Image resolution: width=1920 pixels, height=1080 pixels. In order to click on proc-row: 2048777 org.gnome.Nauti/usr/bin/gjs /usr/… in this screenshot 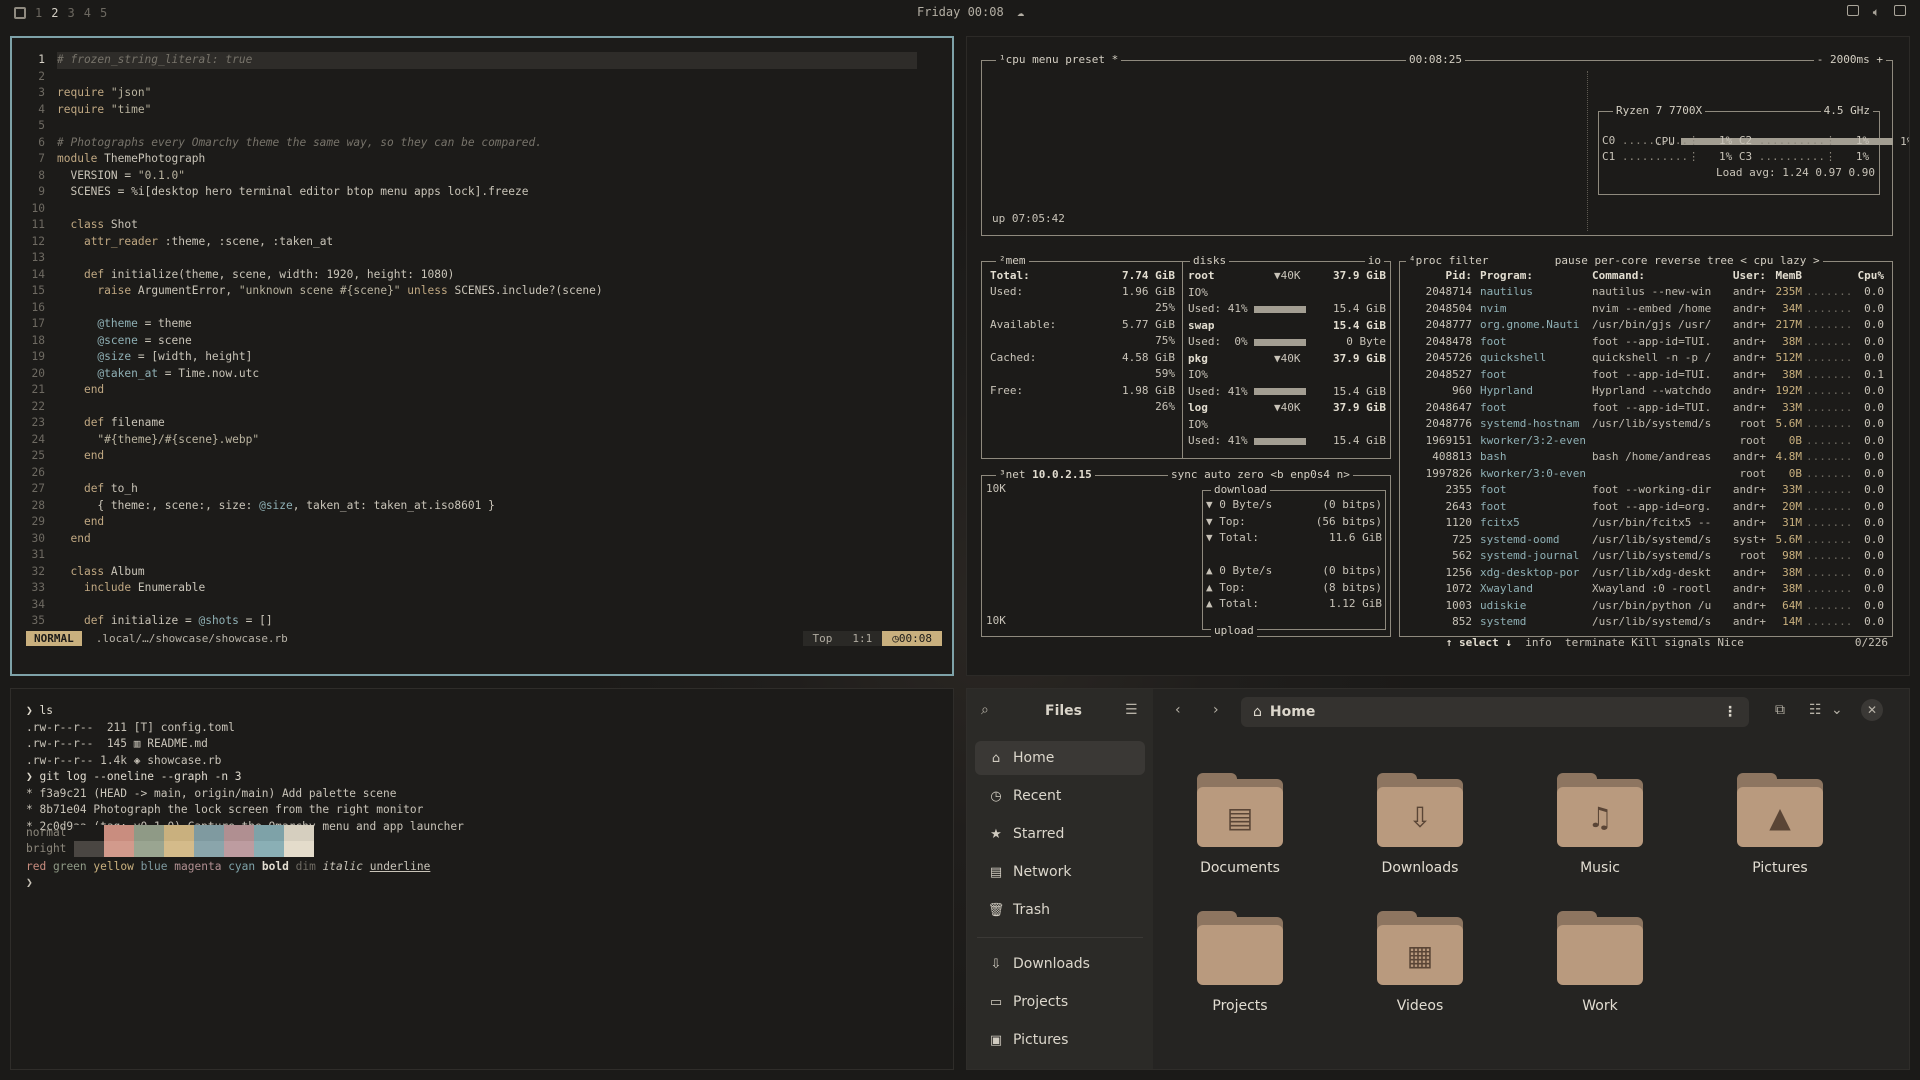, I will do `click(1642, 325)`.